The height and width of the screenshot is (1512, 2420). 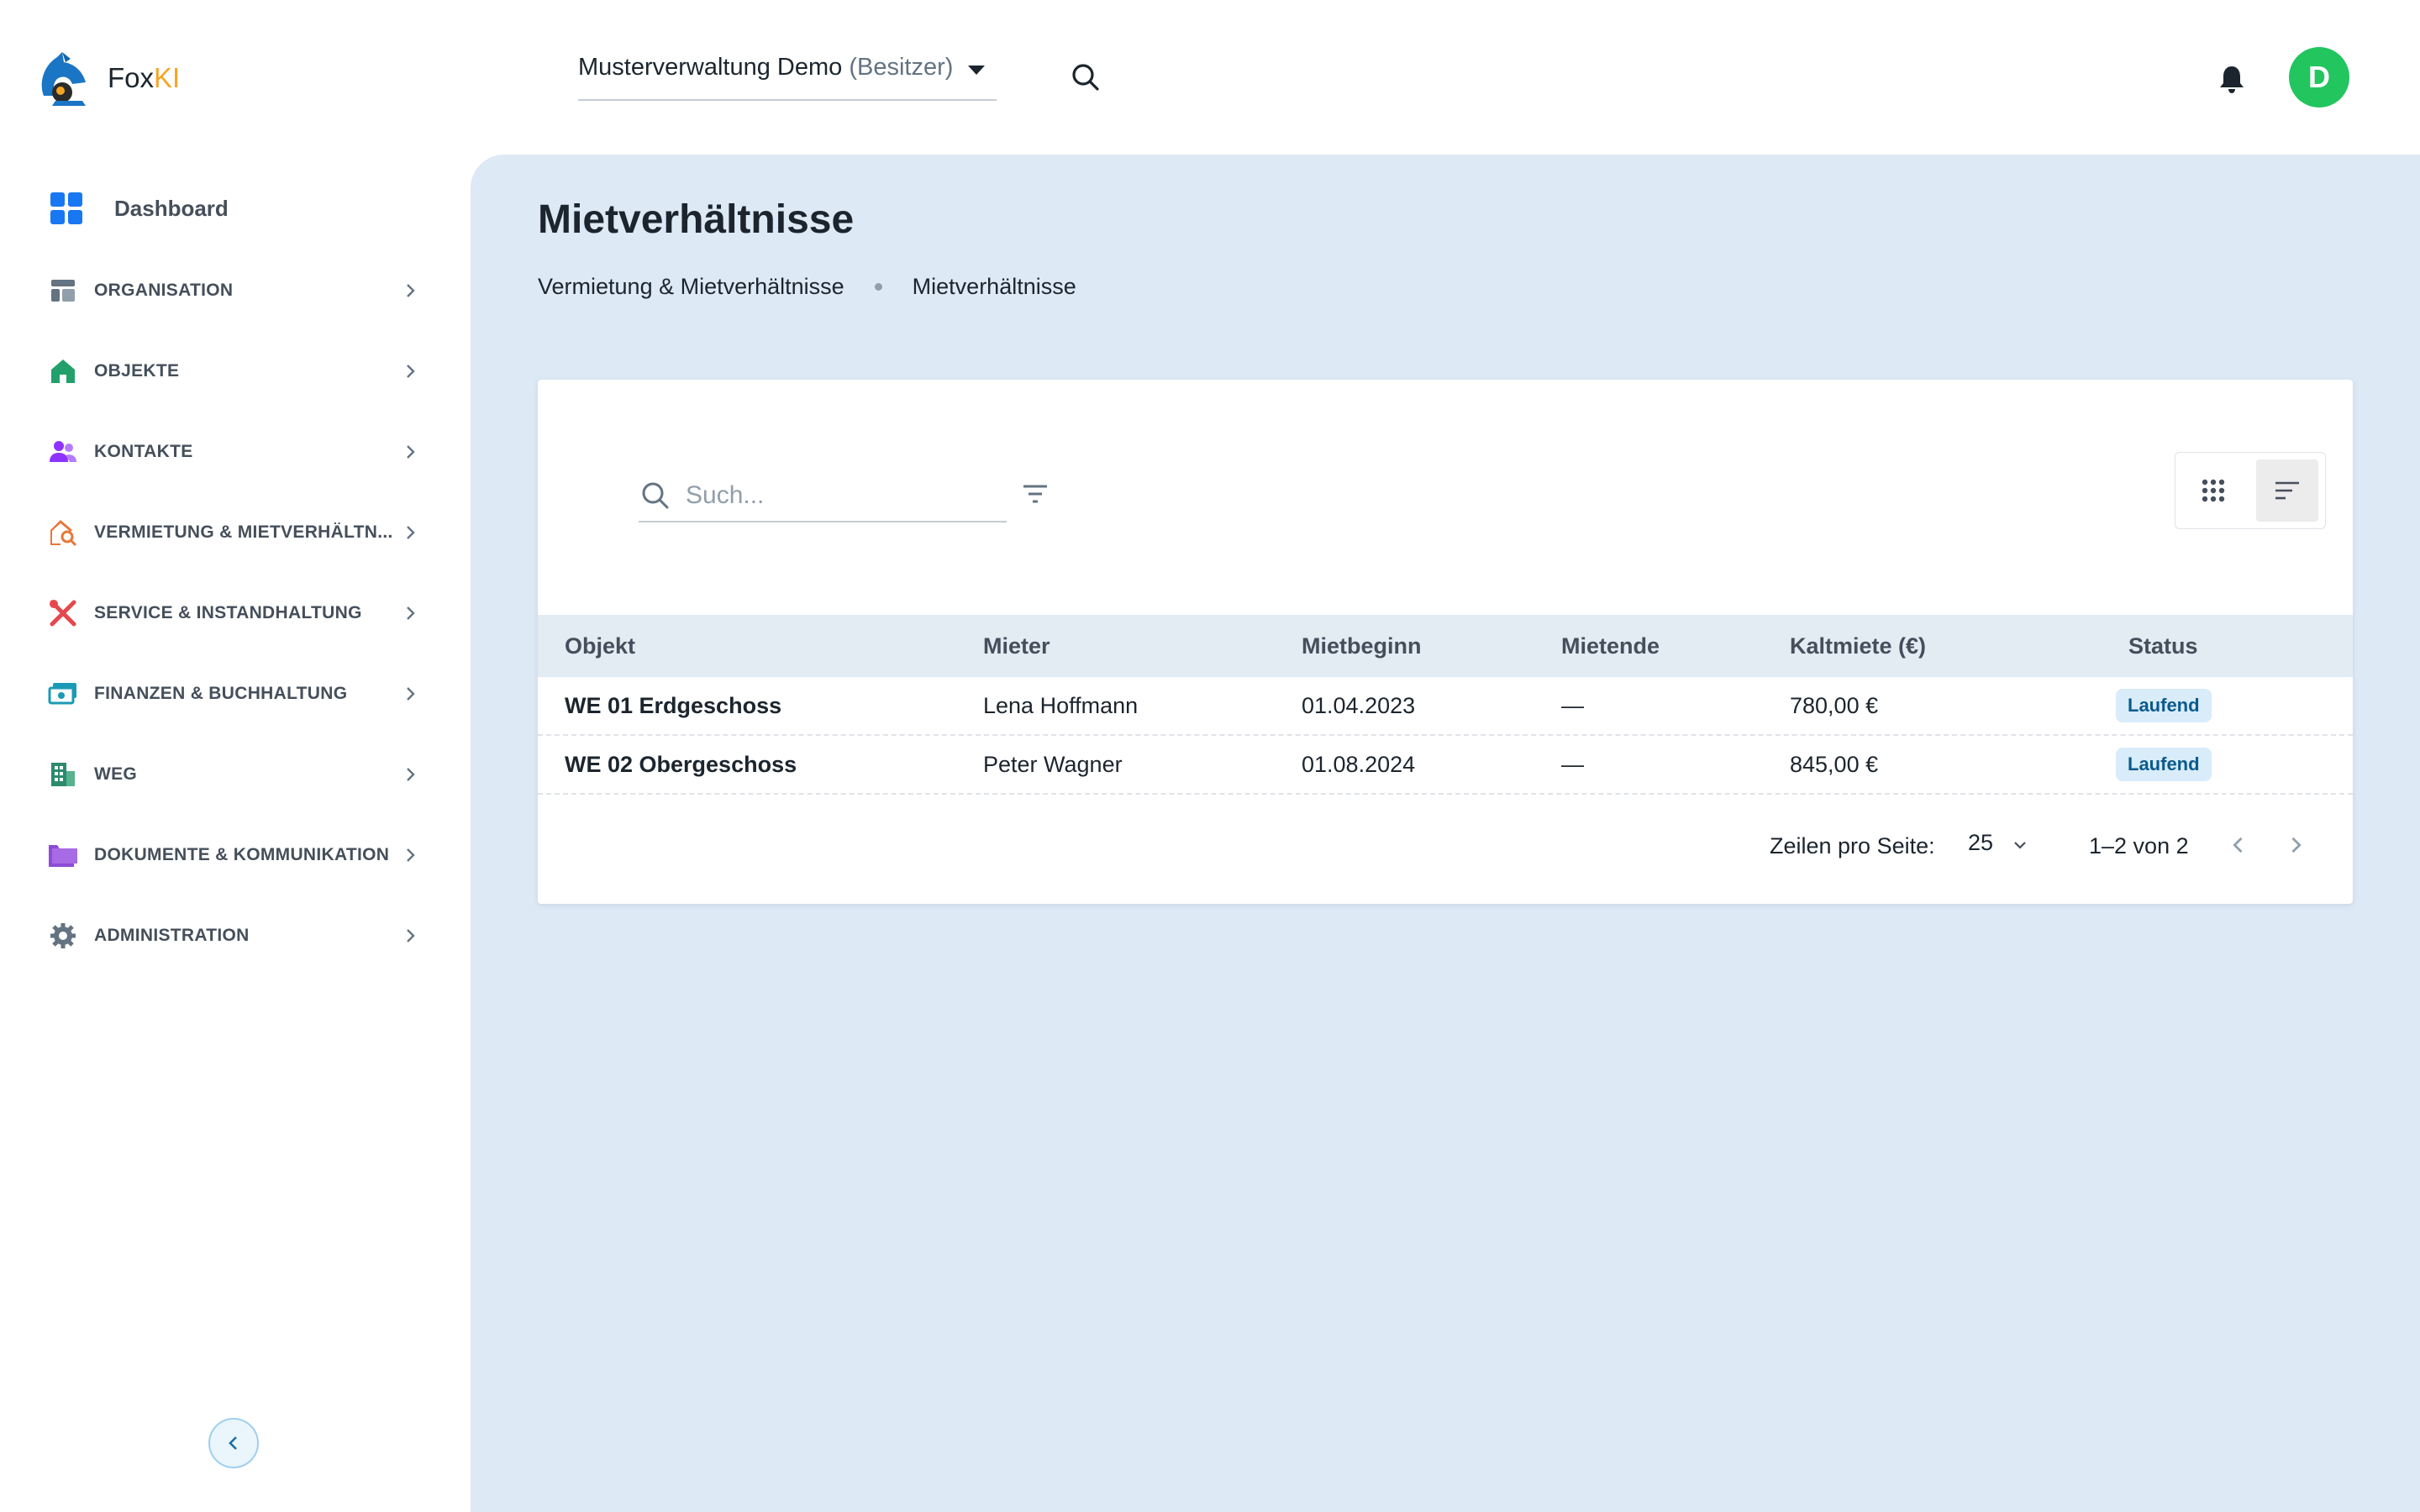 What do you see at coordinates (1610, 646) in the screenshot?
I see `column-header-mietende: Mietende` at bounding box center [1610, 646].